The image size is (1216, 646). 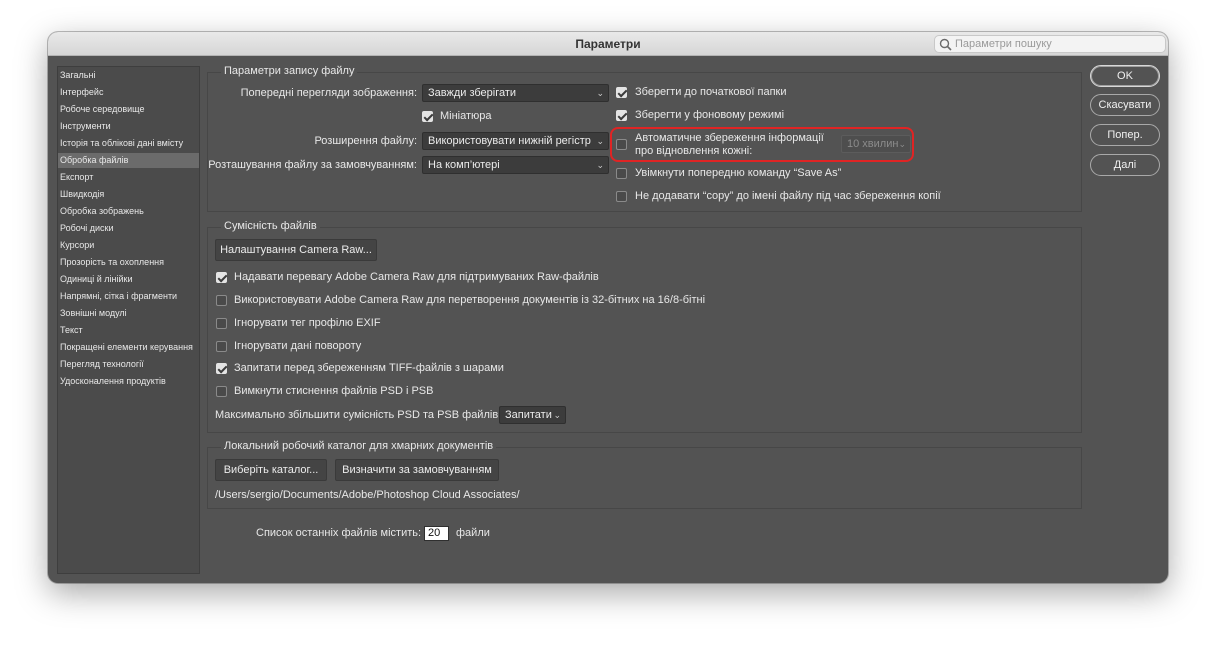 I want to click on sidebar-item-history: Історія та облікові дані вмісту, so click(x=128, y=143).